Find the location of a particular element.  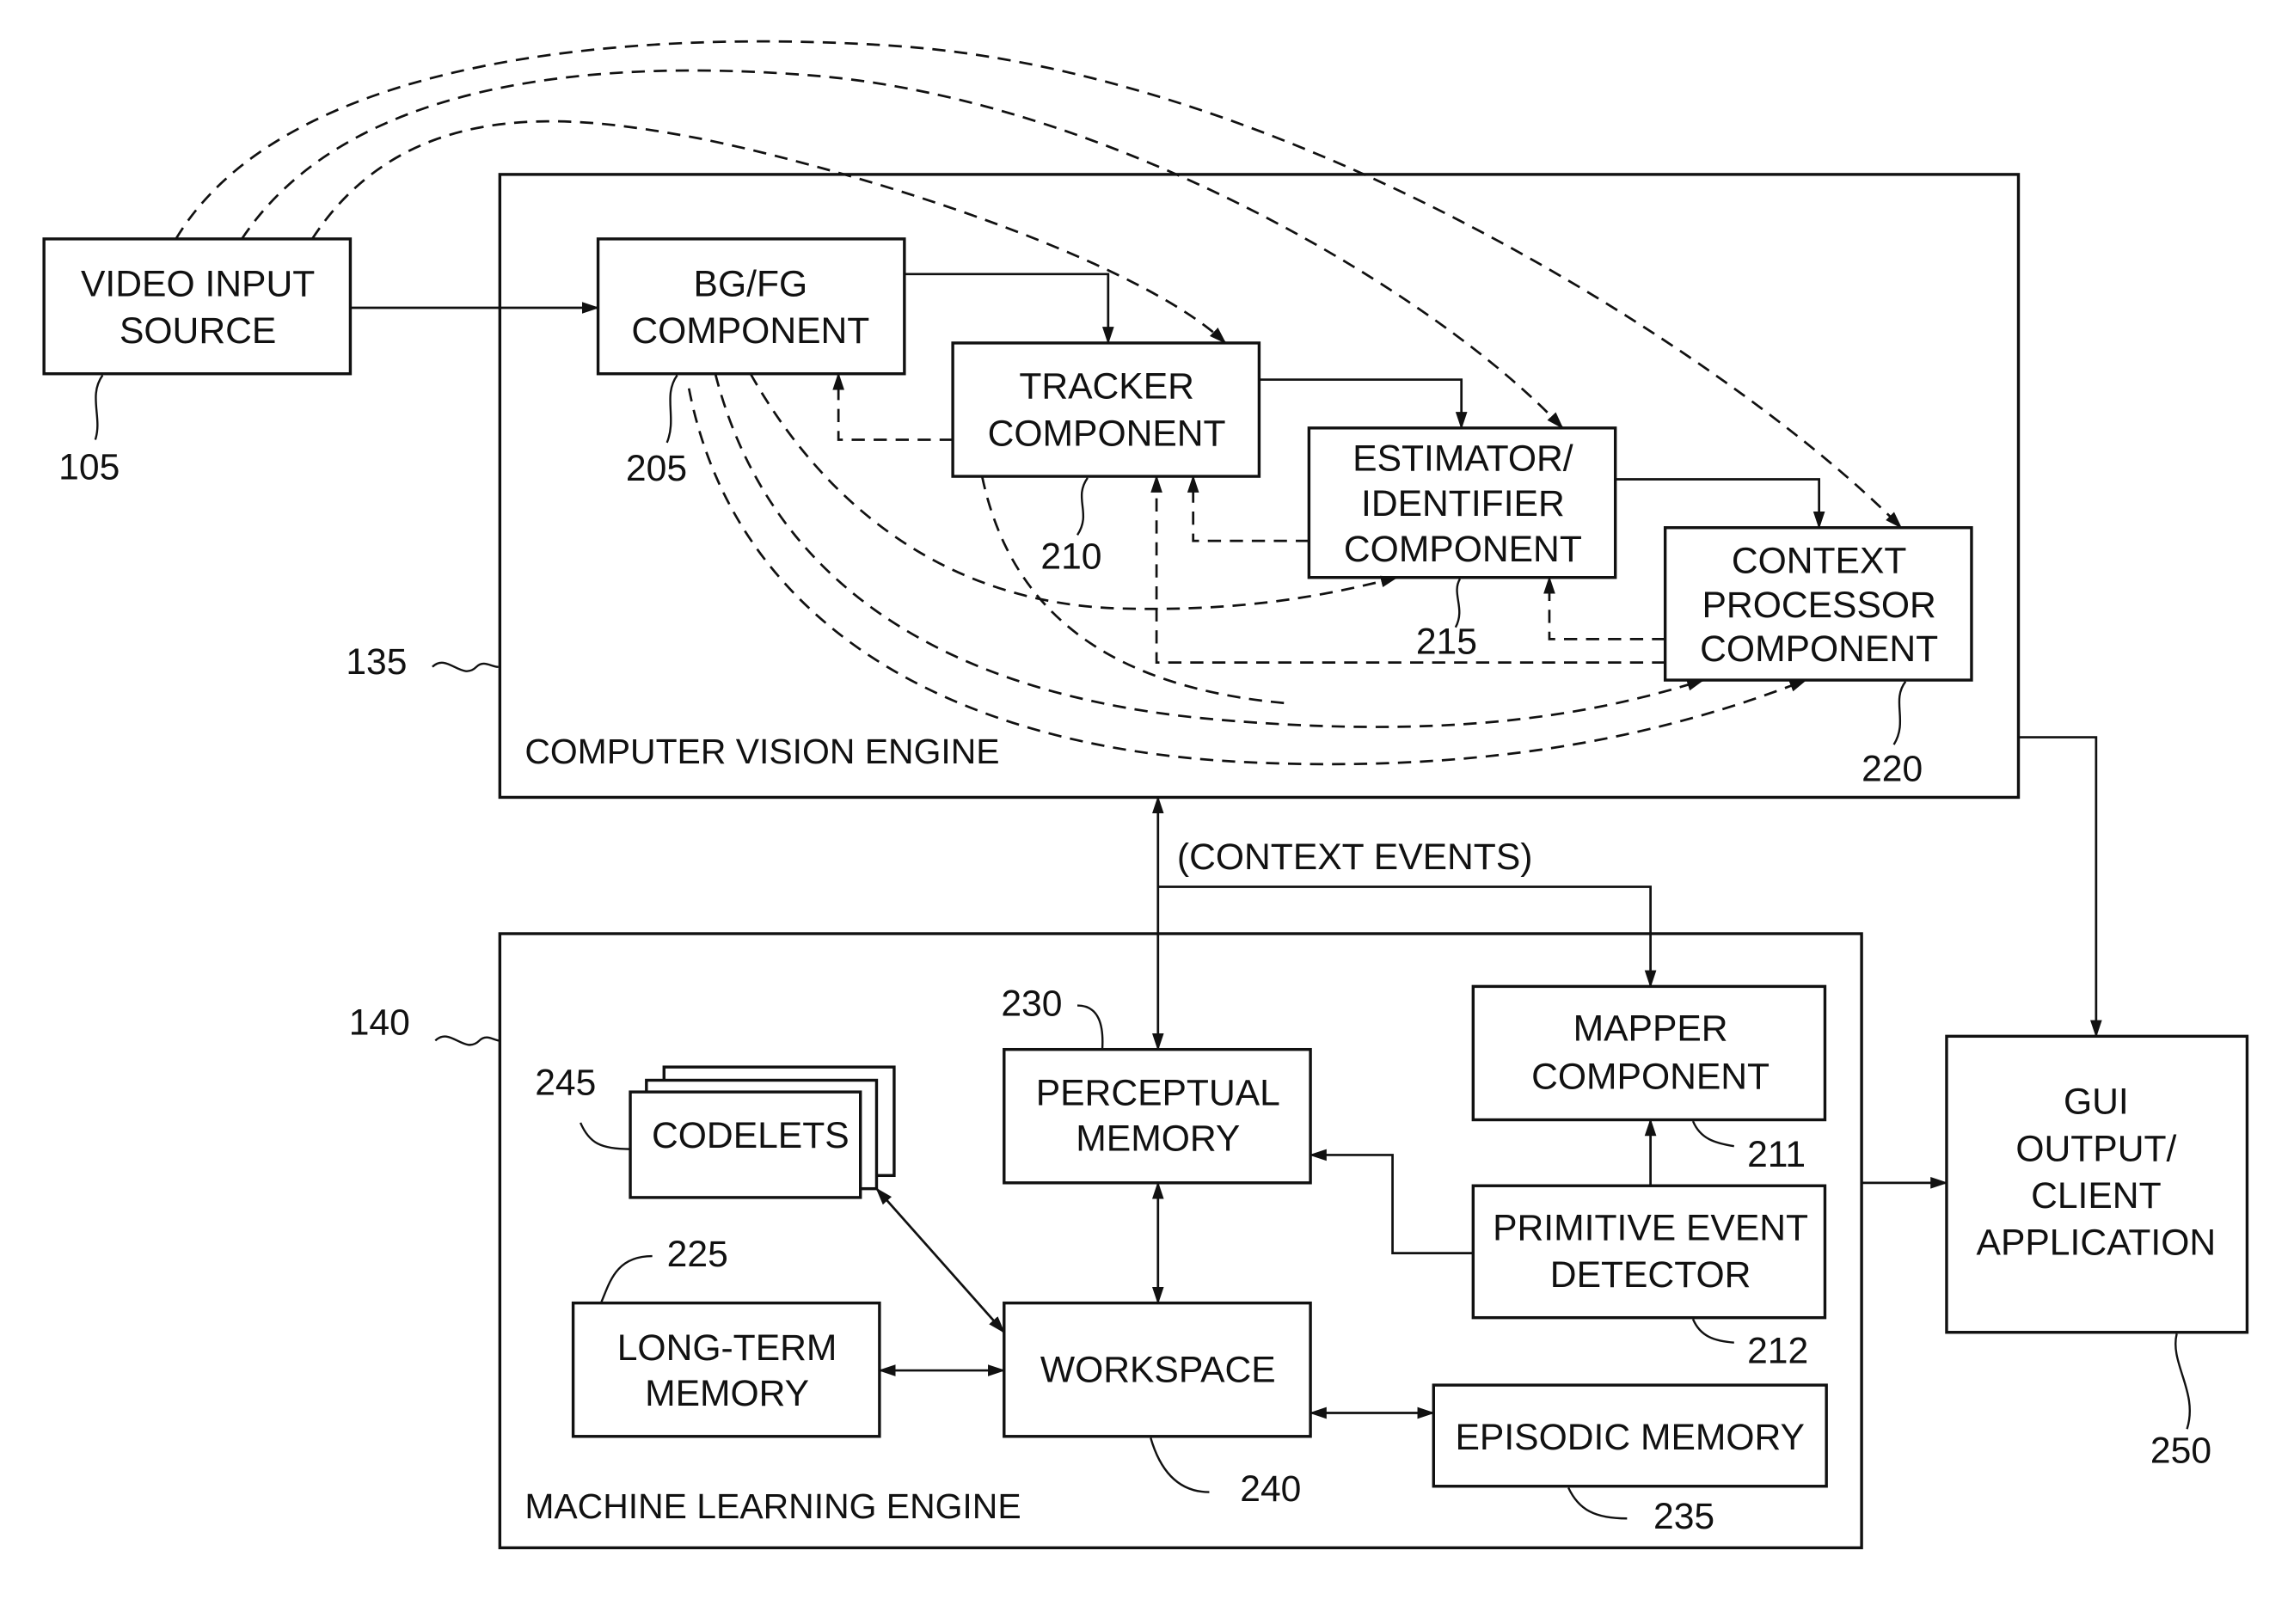

ref-240: 240 is located at coordinates (1270, 1489).